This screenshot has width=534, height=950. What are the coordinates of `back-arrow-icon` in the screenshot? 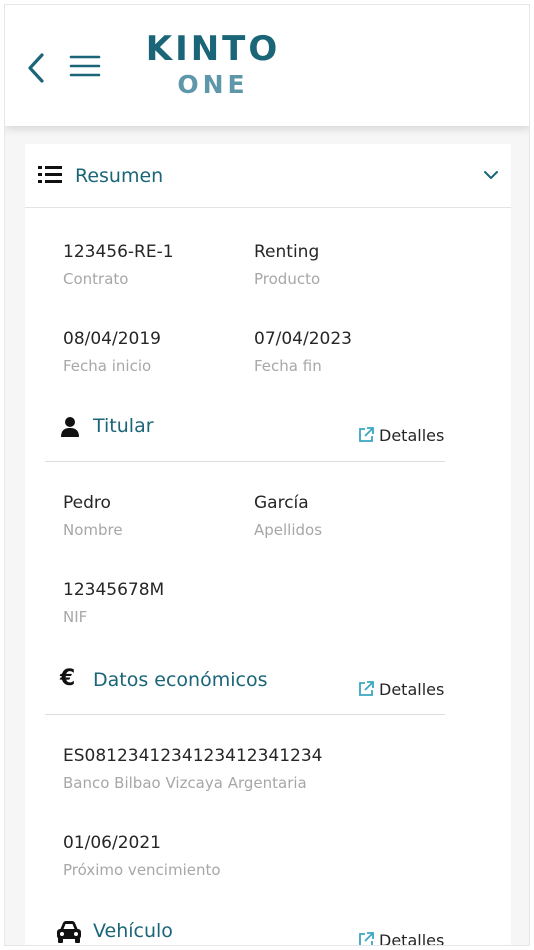 It's located at (36, 68).